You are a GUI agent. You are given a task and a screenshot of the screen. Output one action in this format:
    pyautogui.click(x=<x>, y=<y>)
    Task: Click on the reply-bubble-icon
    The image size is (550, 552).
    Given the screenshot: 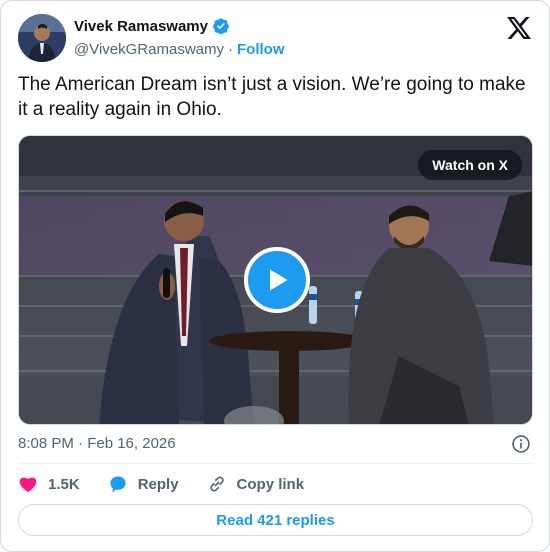 What is the action you would take?
    pyautogui.click(x=118, y=484)
    